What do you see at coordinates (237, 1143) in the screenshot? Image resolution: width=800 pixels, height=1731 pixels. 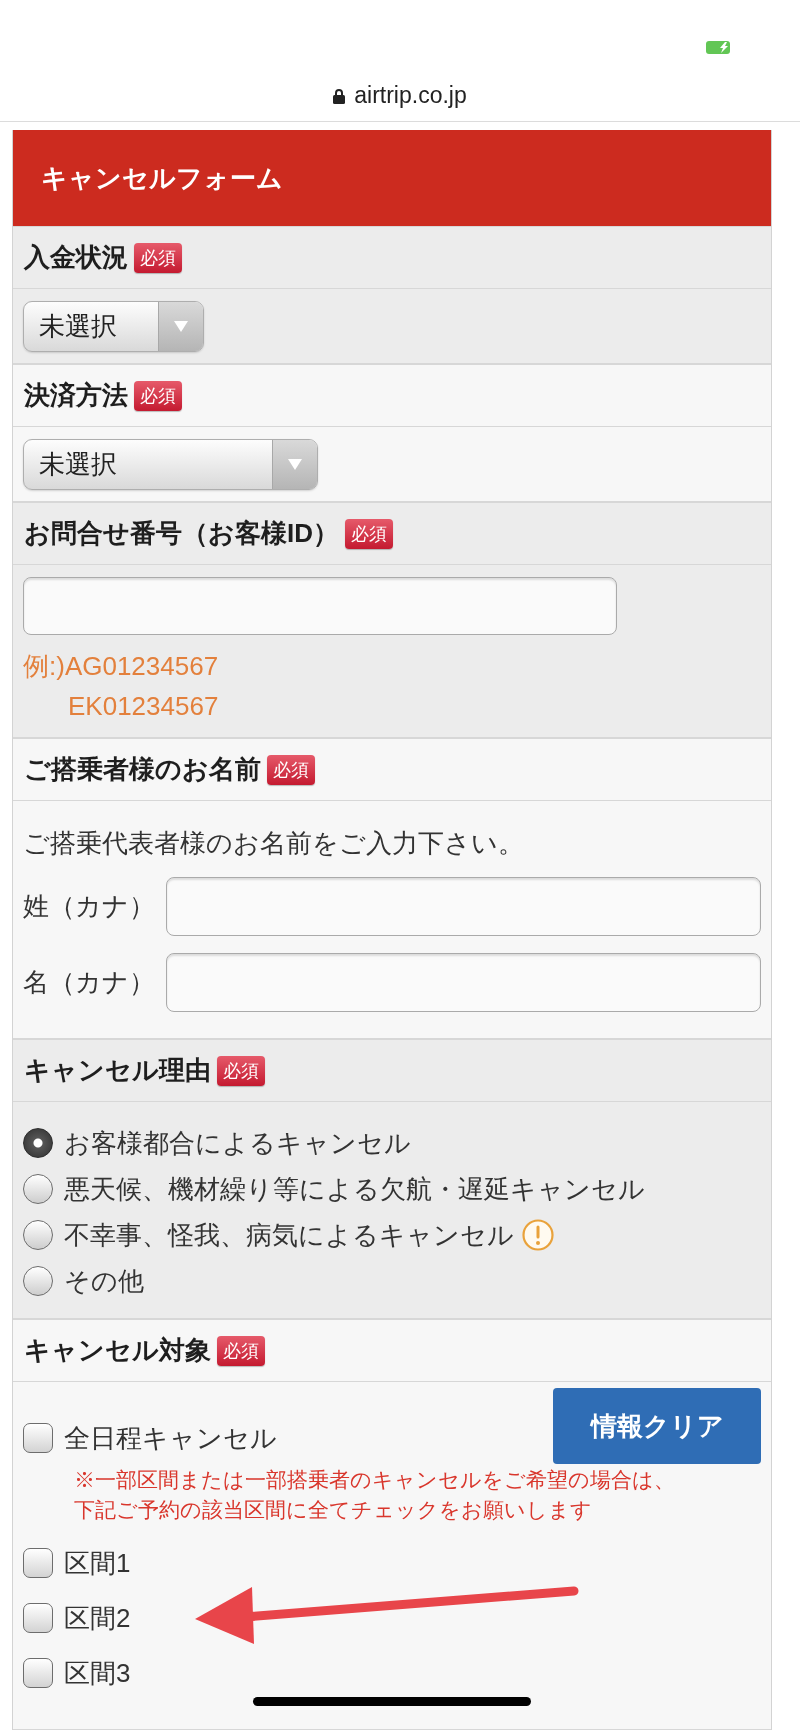 I see `option-label: お客様都合によるキャンセル` at bounding box center [237, 1143].